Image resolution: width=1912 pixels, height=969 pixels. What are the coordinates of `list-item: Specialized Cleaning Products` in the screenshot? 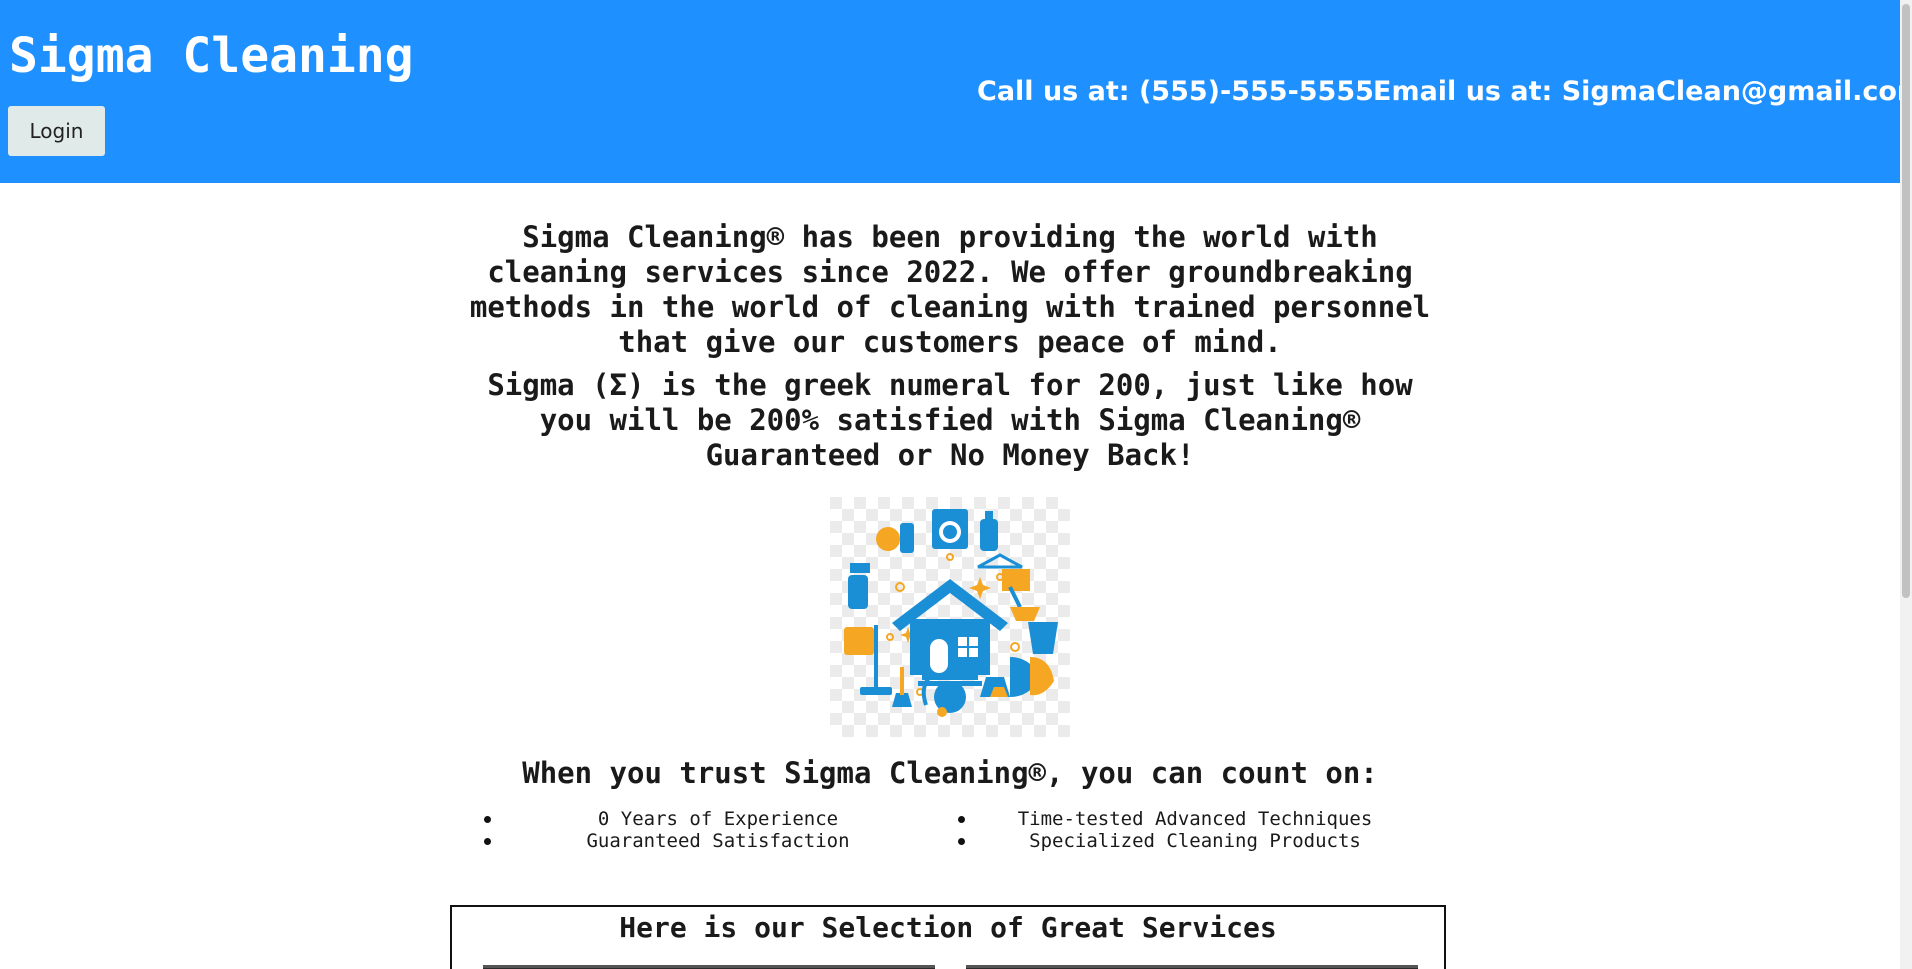 It's located at (1177, 841).